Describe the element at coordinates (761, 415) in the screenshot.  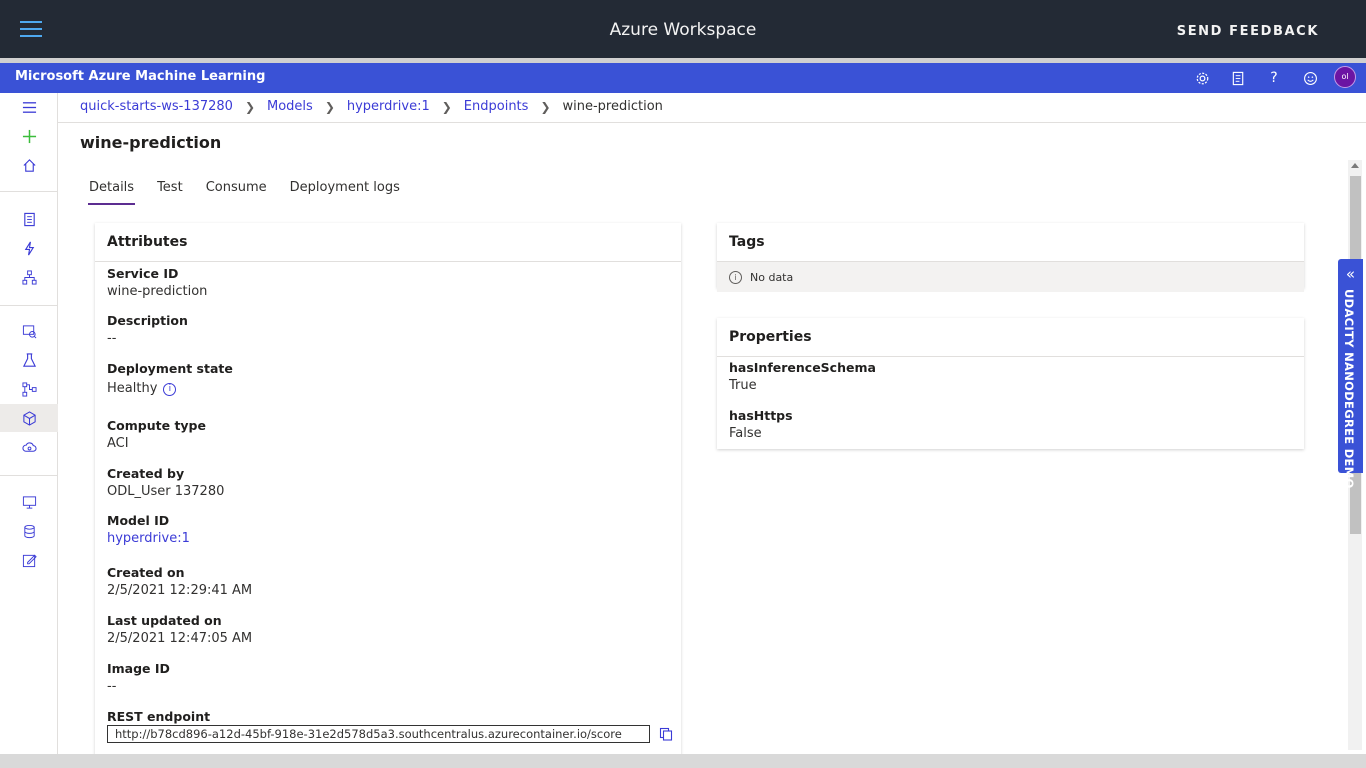
I see `field-label: hasHttps` at that location.